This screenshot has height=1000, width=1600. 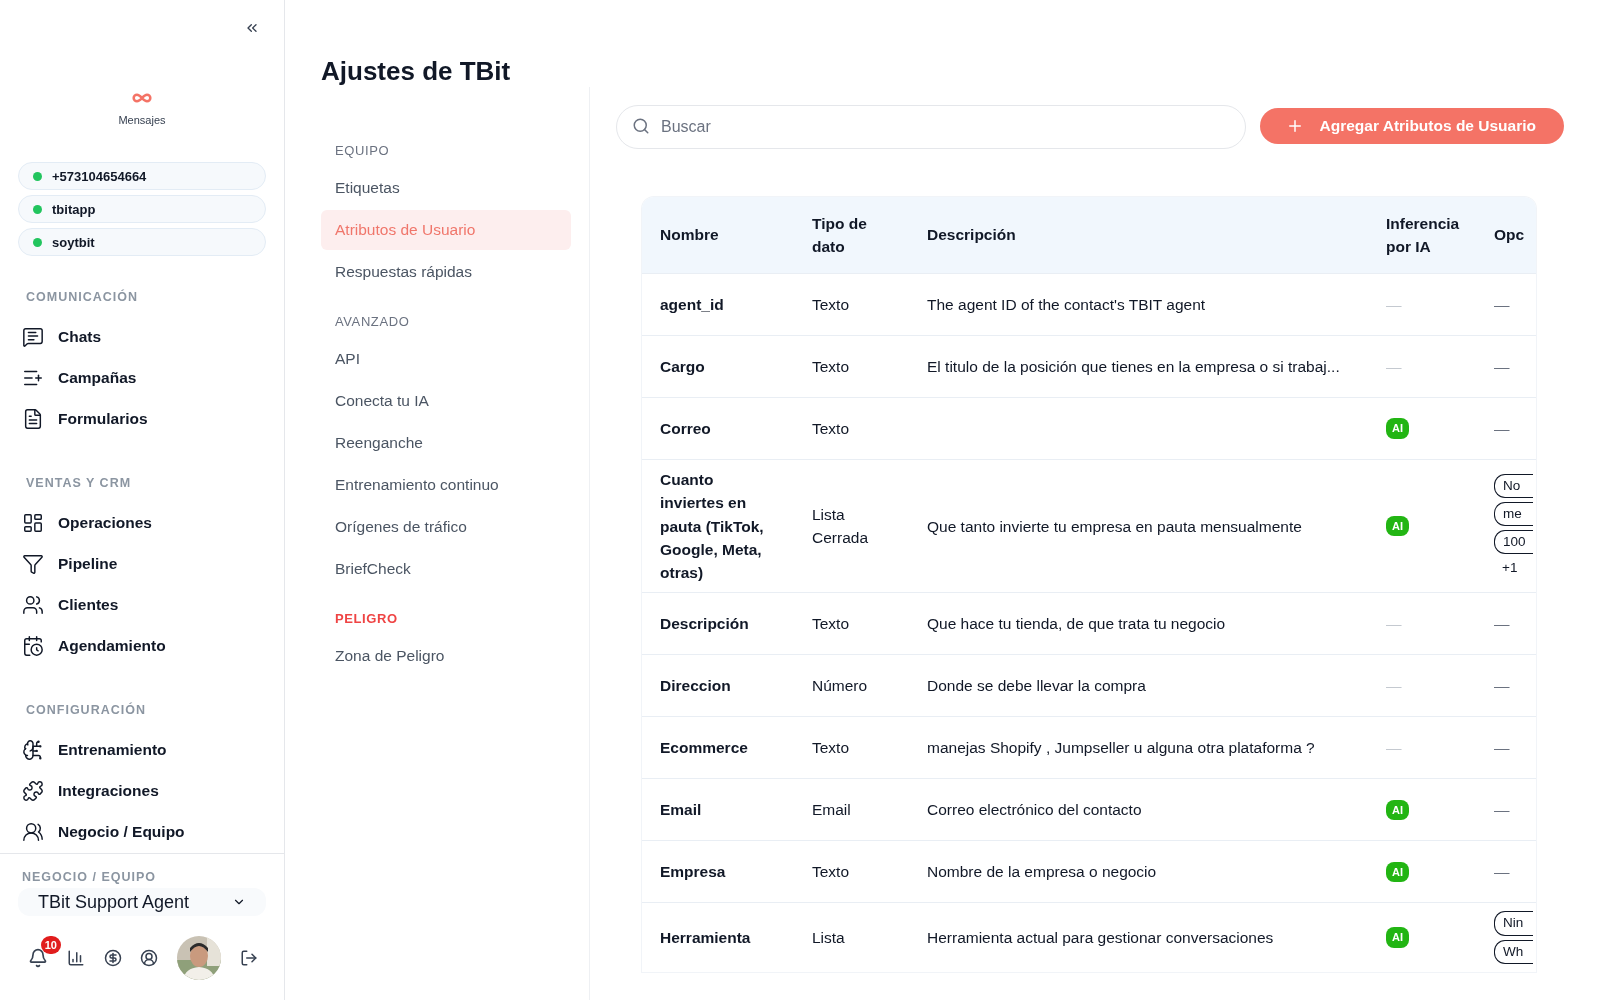 I want to click on logout-icon, so click(x=249, y=958).